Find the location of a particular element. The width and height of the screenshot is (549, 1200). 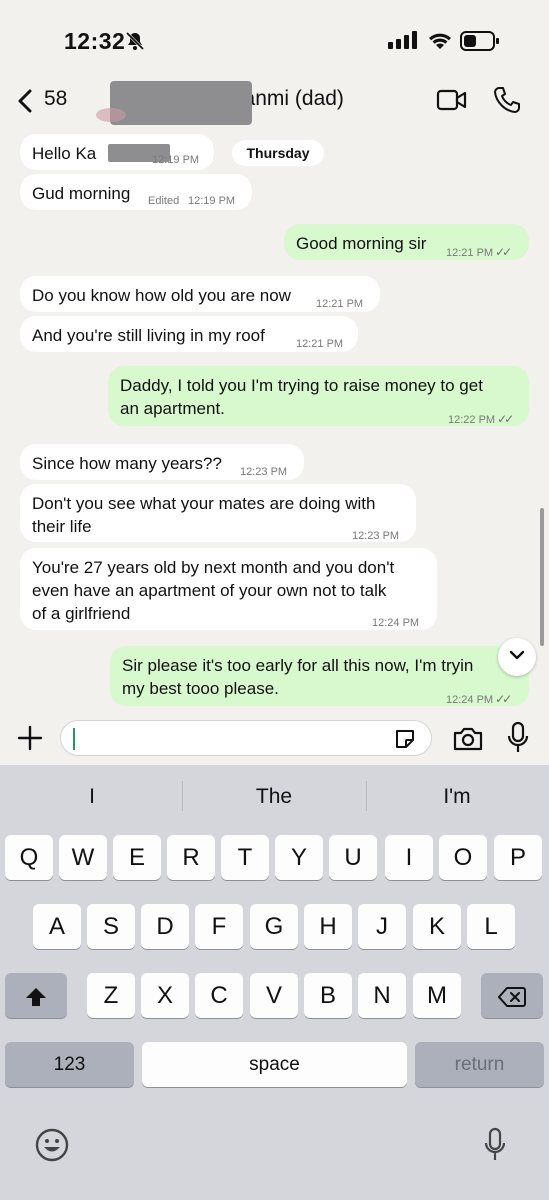

key: A is located at coordinates (57, 926).